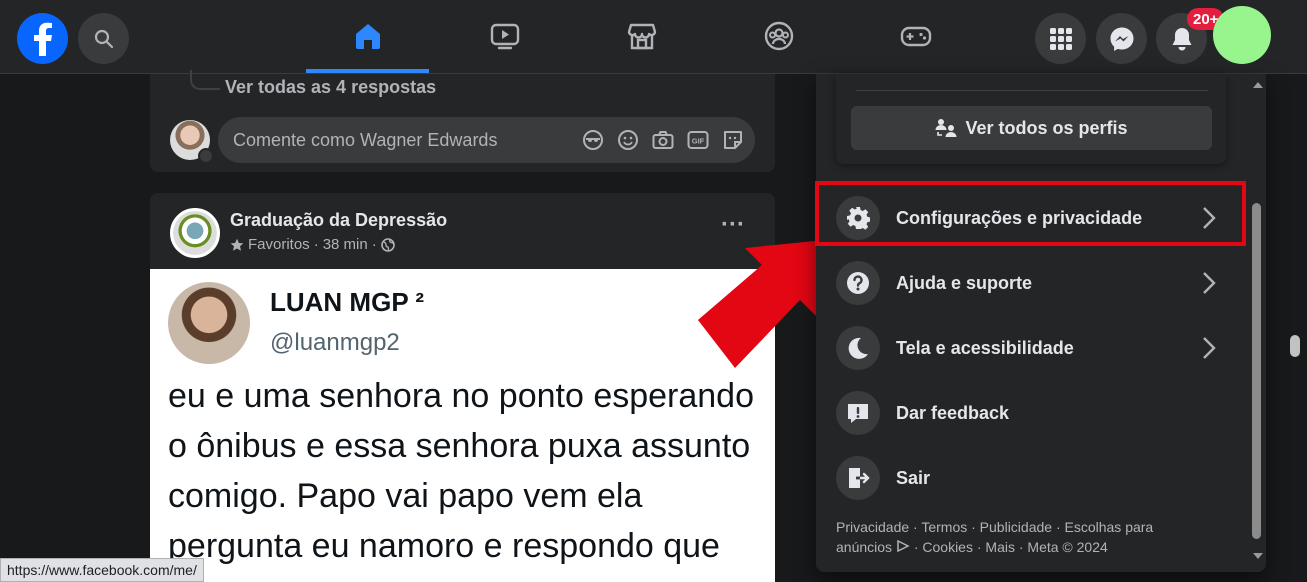 The height and width of the screenshot is (582, 1307). Describe the element at coordinates (387, 244) in the screenshot. I see `globe-icon` at that location.